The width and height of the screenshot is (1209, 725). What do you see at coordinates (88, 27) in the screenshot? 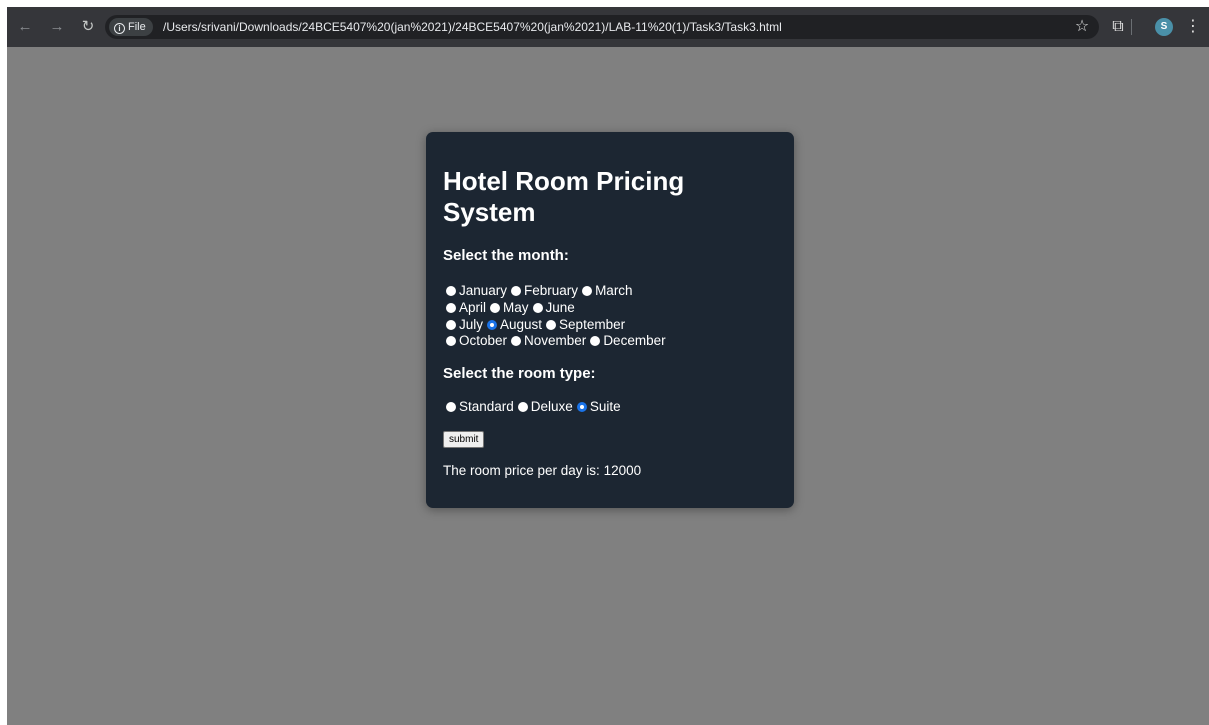
I see `reload-icon: ↻` at bounding box center [88, 27].